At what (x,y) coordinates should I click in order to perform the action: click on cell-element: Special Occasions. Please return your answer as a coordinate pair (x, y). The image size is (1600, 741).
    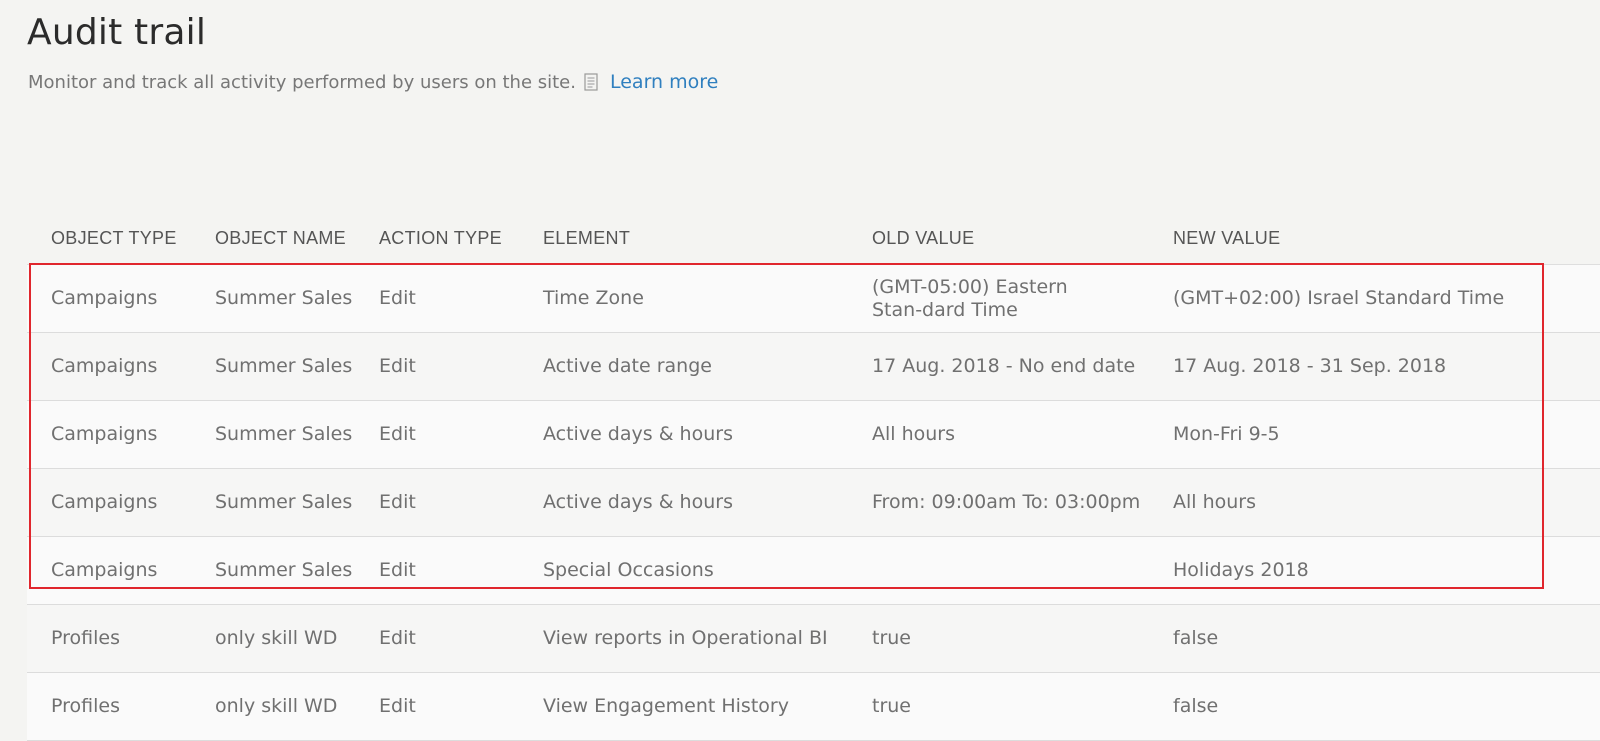
    Looking at the image, I should click on (628, 570).